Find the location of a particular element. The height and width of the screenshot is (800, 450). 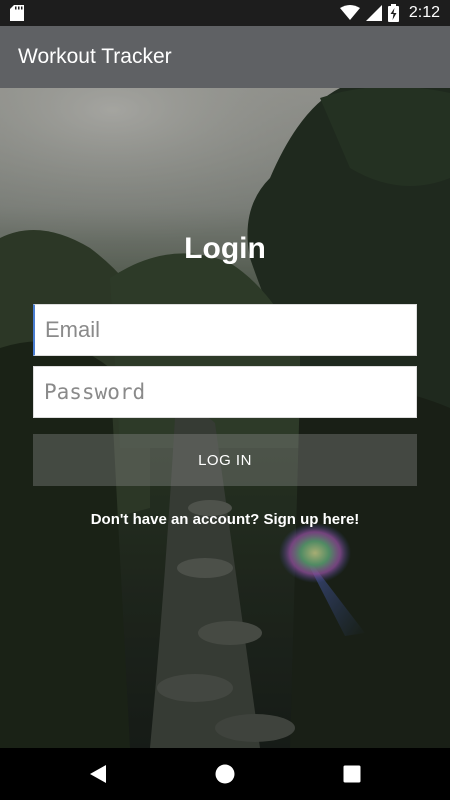

back-icon is located at coordinates (98, 774).